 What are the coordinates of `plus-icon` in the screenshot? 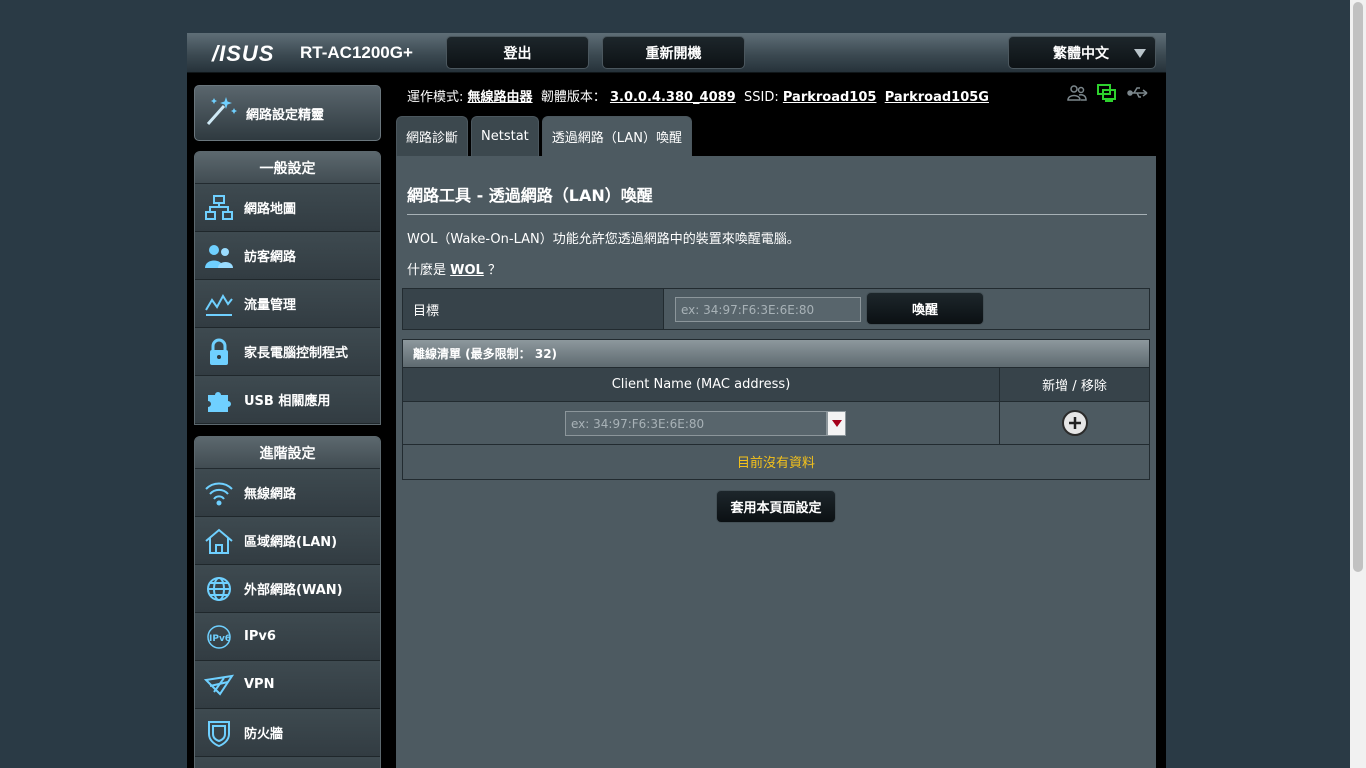 It's located at (1074, 423).